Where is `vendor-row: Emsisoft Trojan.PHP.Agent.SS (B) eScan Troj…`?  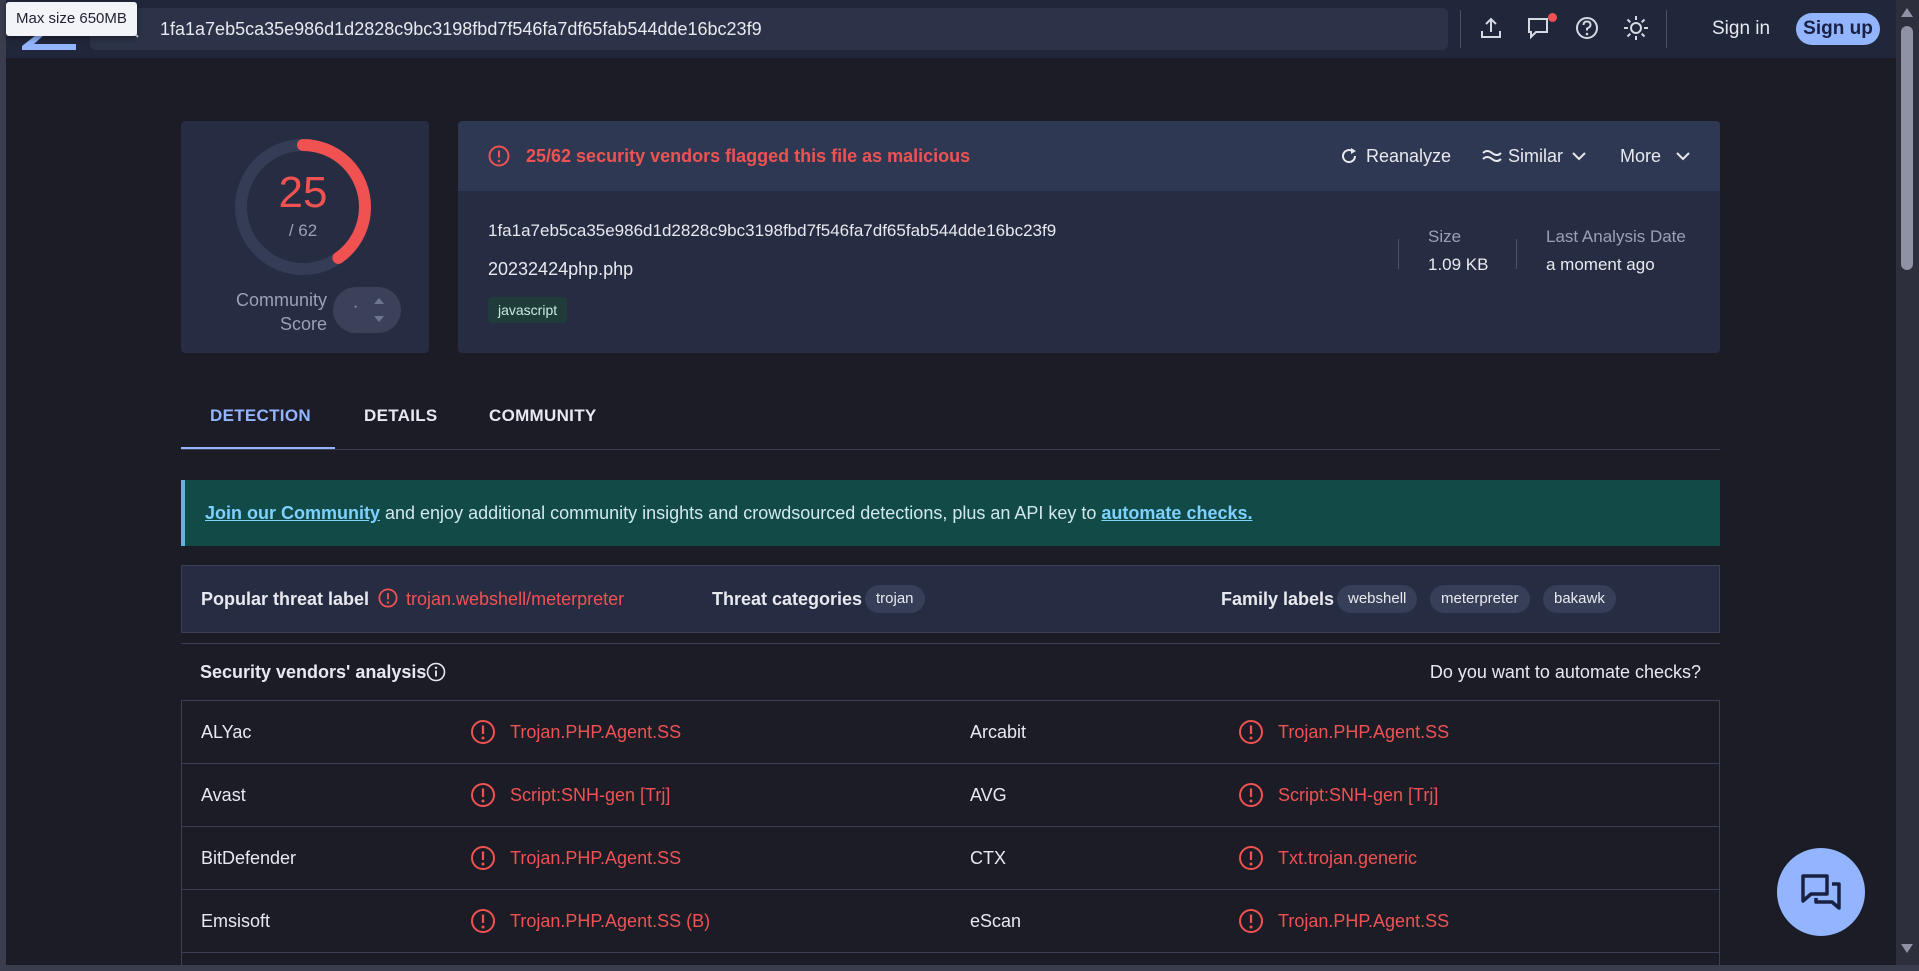 vendor-row: Emsisoft Trojan.PHP.Agent.SS (B) eScan Troj… is located at coordinates (950, 921).